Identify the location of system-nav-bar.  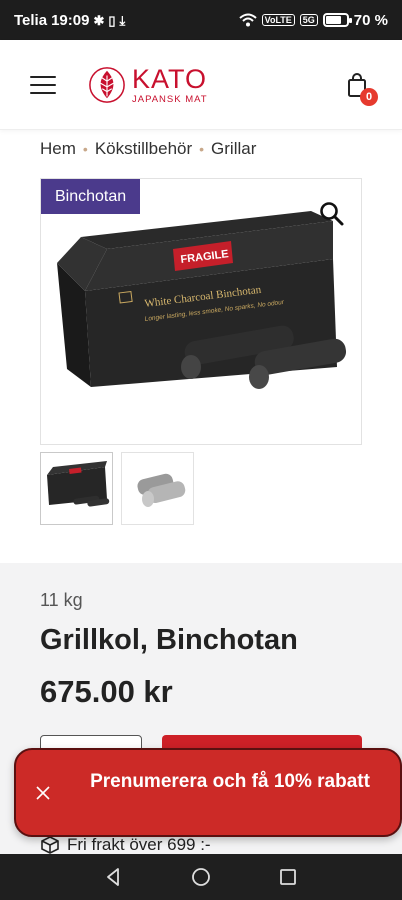
(201, 877).